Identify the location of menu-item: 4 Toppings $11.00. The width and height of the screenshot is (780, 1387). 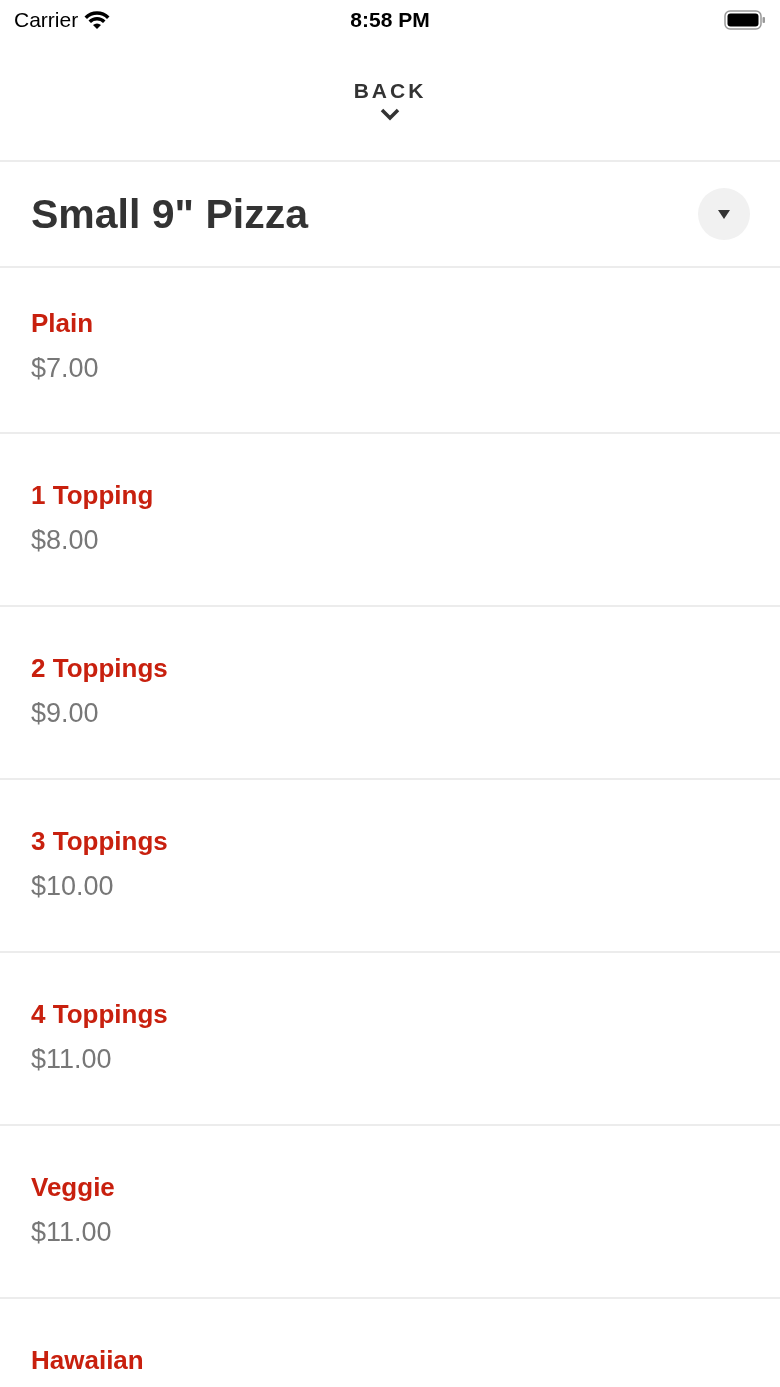
(390, 1039).